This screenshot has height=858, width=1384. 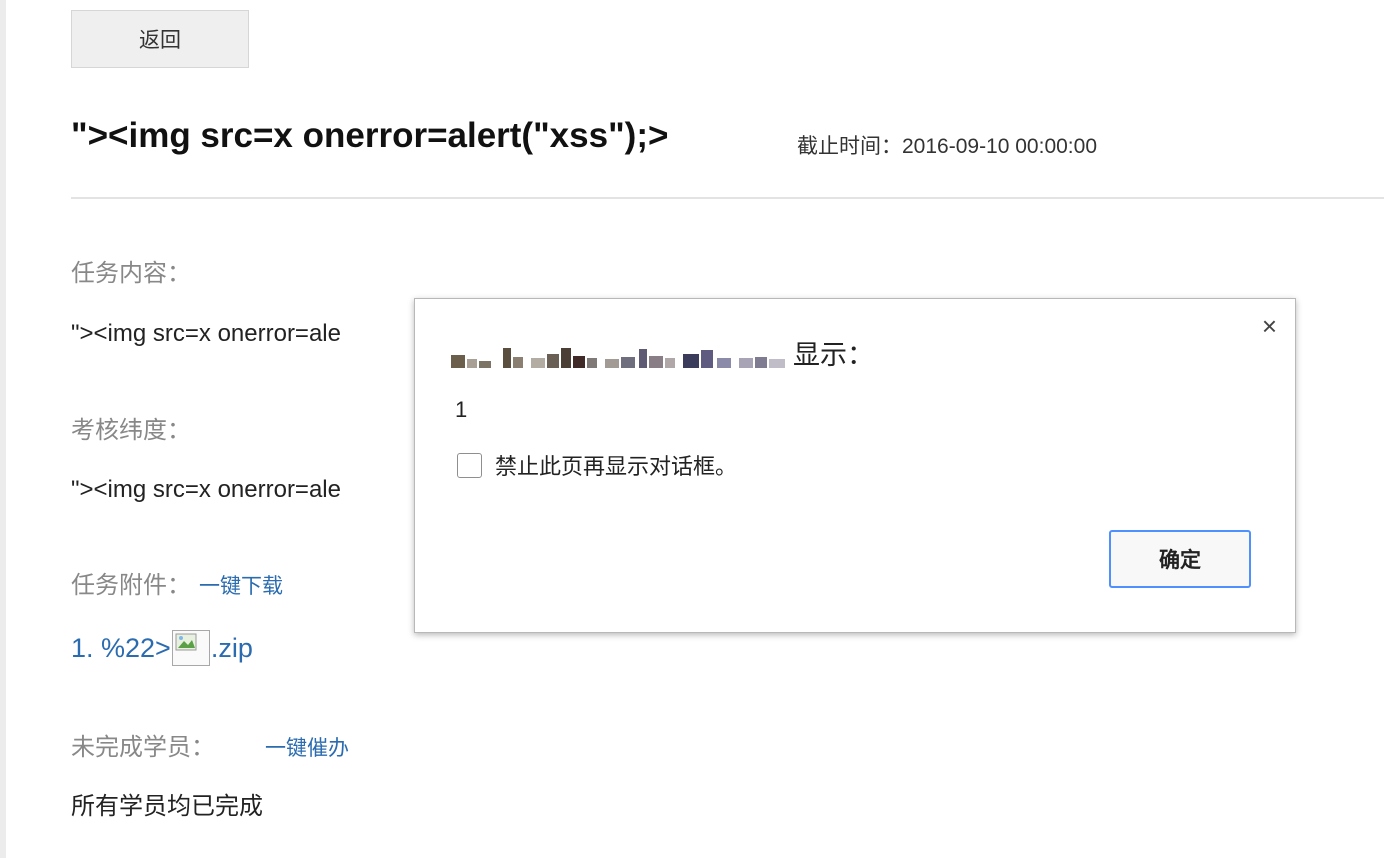 What do you see at coordinates (370, 135) in the screenshot?
I see `task-title: "><img src=x onerror=alert("xss");>` at bounding box center [370, 135].